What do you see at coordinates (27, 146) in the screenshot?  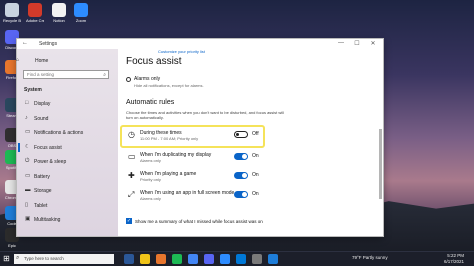 I see `sidebar-item-icon: ☾` at bounding box center [27, 146].